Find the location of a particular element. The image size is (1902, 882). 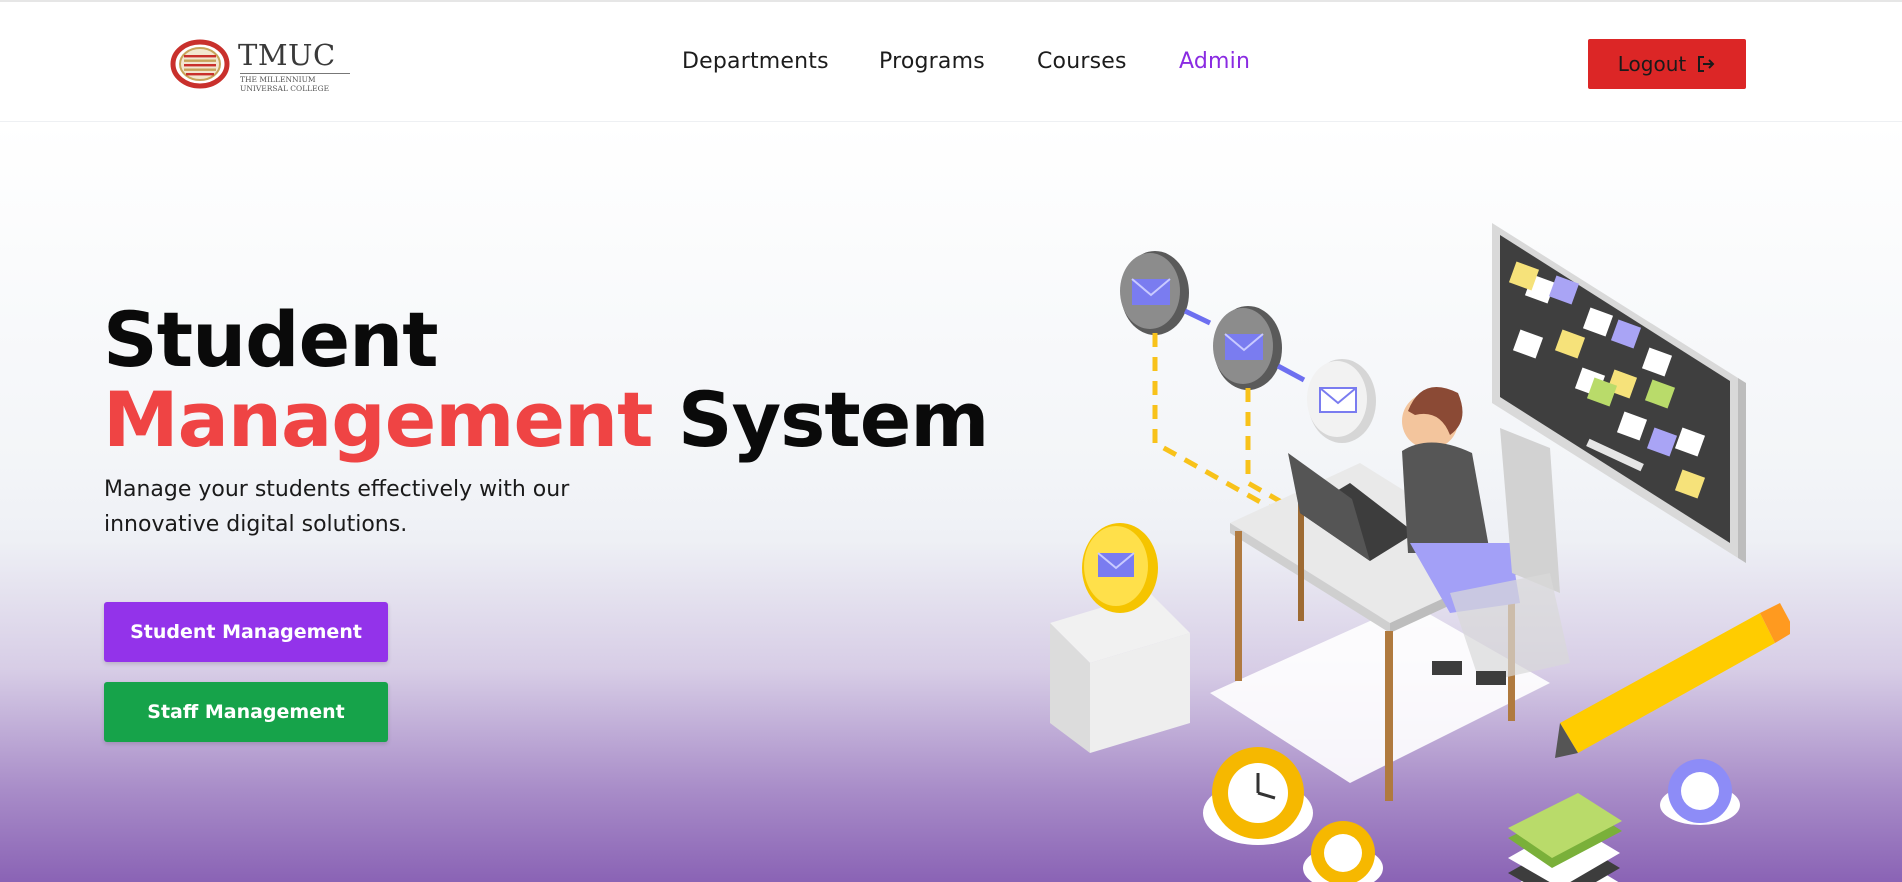

logo-name: TMUC is located at coordinates (287, 55).